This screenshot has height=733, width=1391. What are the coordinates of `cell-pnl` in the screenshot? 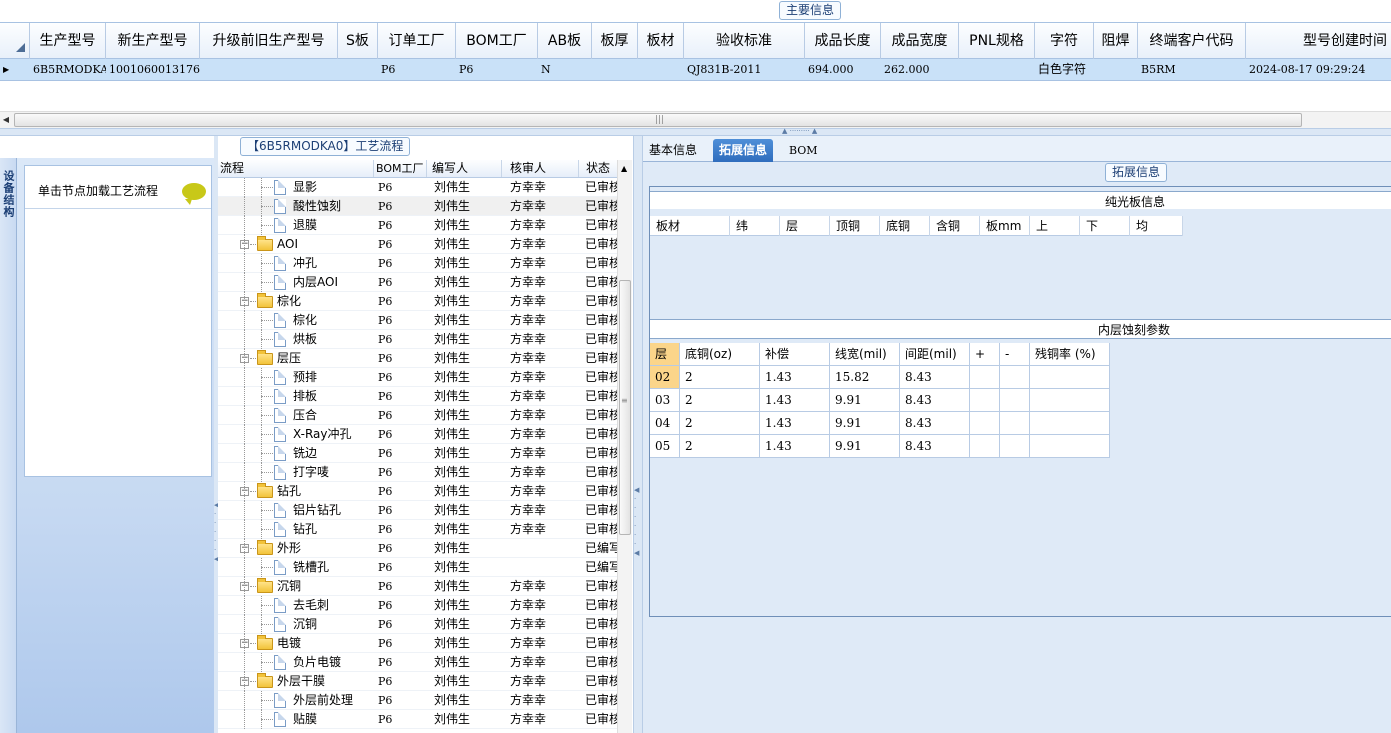 It's located at (997, 69).